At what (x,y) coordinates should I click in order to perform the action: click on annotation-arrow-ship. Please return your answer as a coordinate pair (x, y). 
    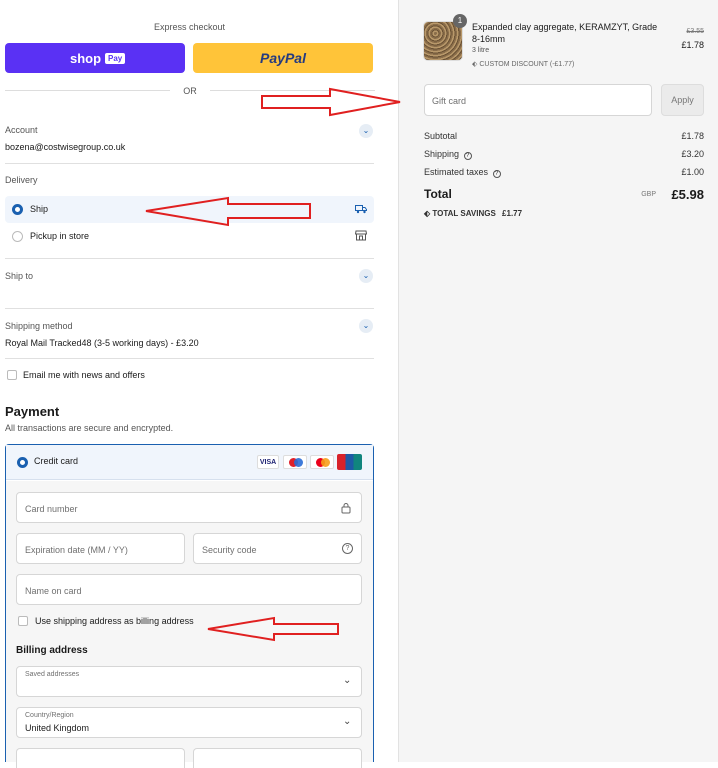
    Looking at the image, I should click on (228, 211).